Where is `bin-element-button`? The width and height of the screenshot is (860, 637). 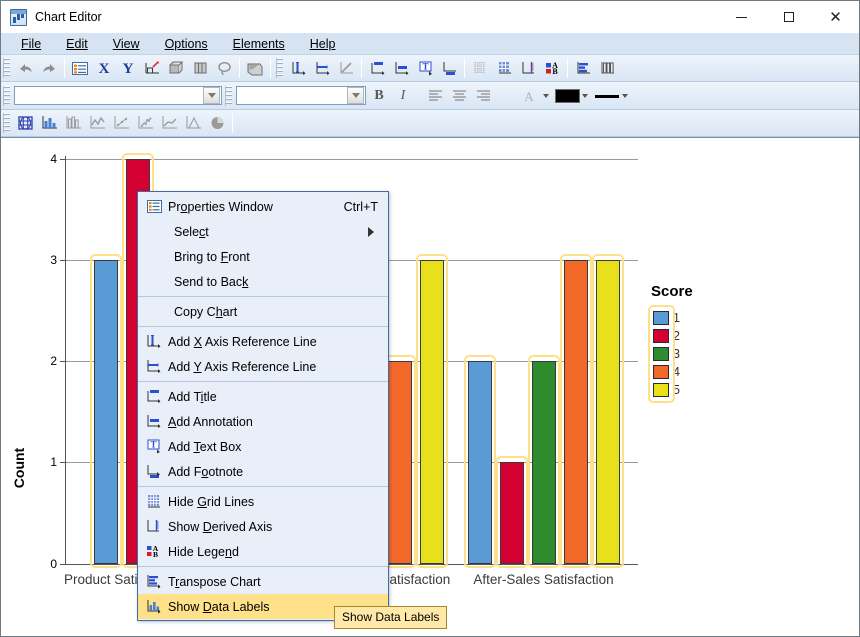
bin-element-button is located at coordinates (200, 68).